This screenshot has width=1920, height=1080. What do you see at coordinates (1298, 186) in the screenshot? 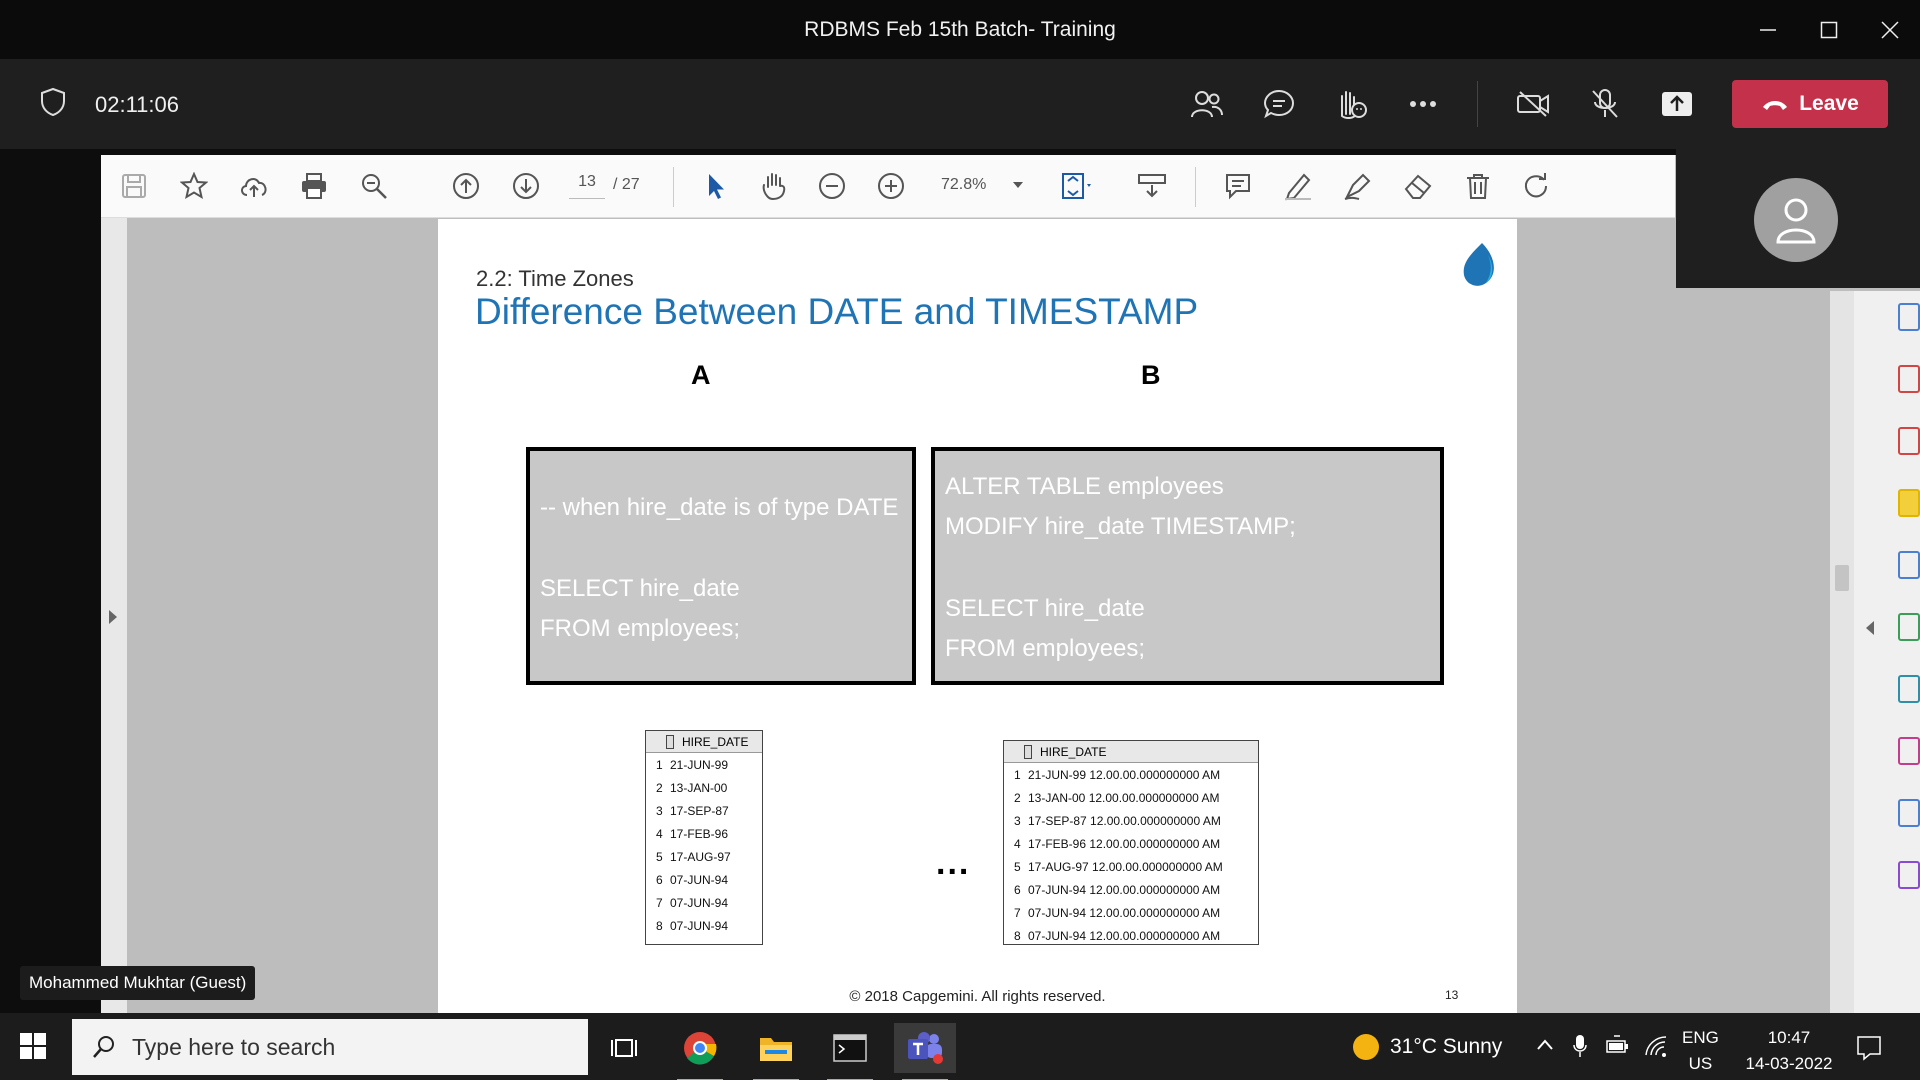
I see `highlight-button` at bounding box center [1298, 186].